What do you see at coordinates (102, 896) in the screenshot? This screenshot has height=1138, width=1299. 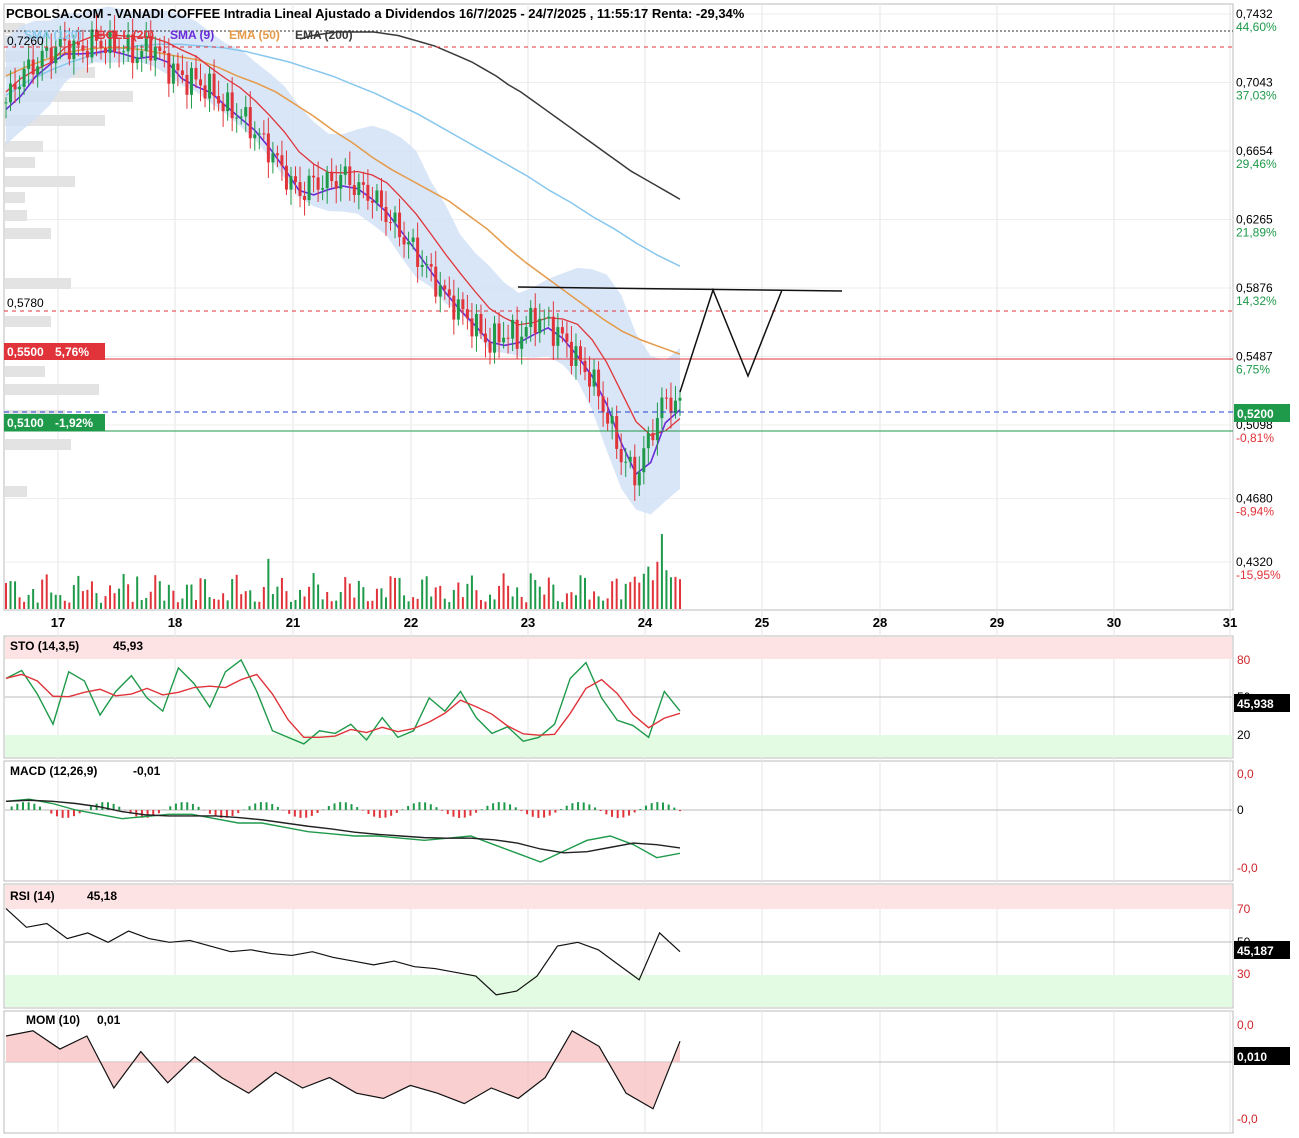 I see `rsi-value: 45,18` at bounding box center [102, 896].